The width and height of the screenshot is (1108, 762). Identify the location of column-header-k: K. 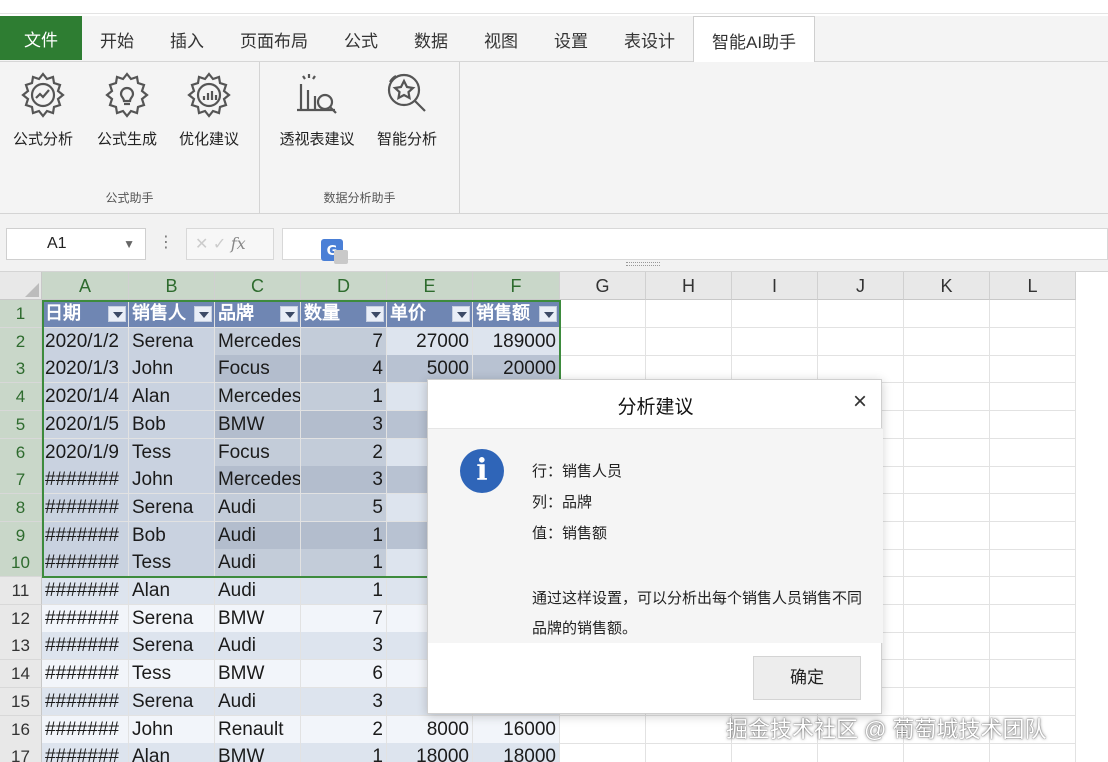
(947, 286).